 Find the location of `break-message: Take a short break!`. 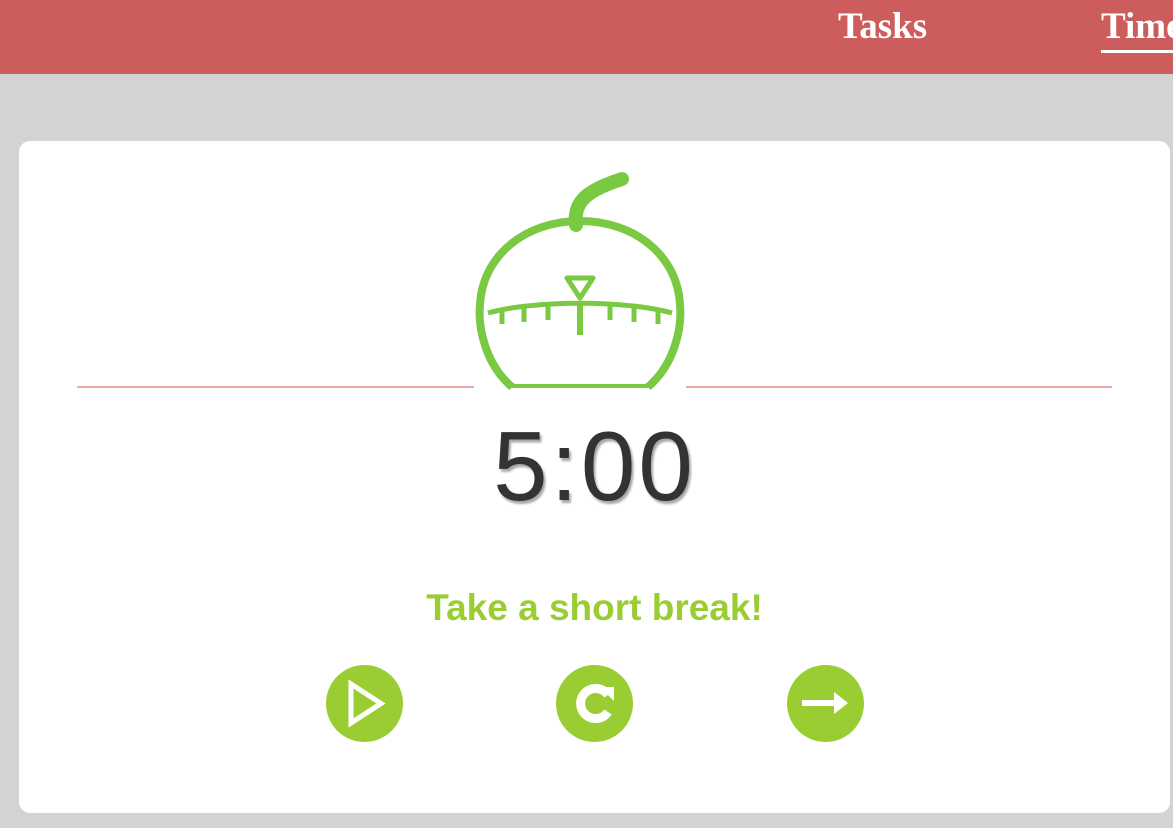

break-message: Take a short break! is located at coordinates (594, 607).